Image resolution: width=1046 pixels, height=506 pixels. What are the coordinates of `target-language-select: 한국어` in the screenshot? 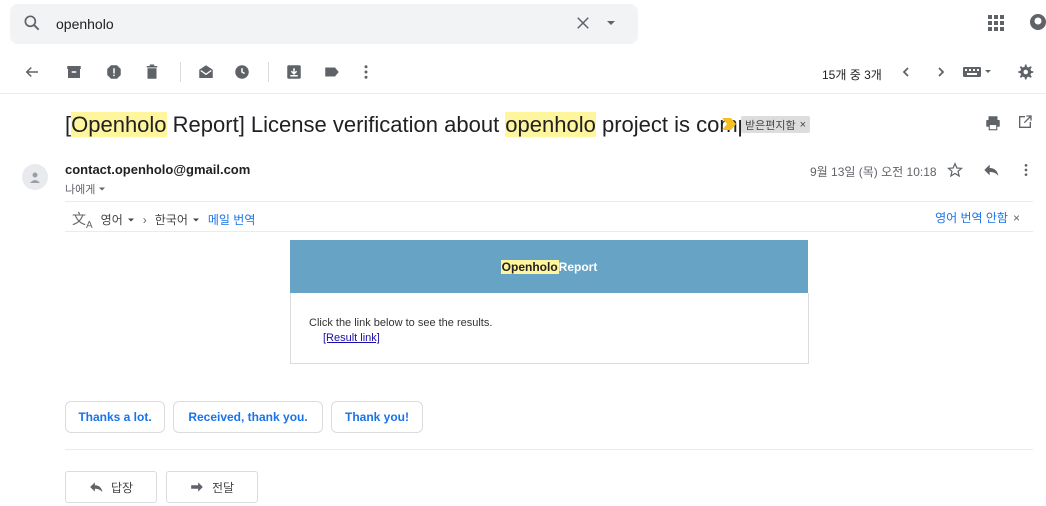 It's located at (177, 219).